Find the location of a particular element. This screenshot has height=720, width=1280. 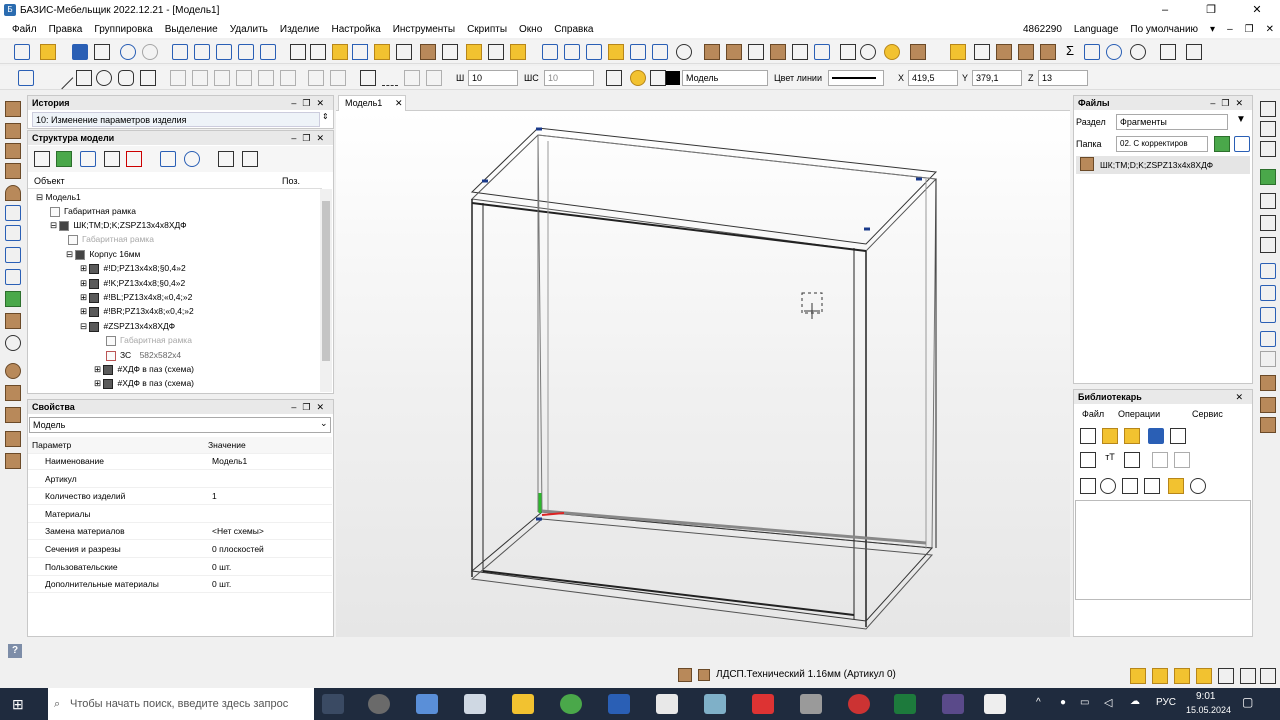

tools-icon is located at coordinates (42, 159).